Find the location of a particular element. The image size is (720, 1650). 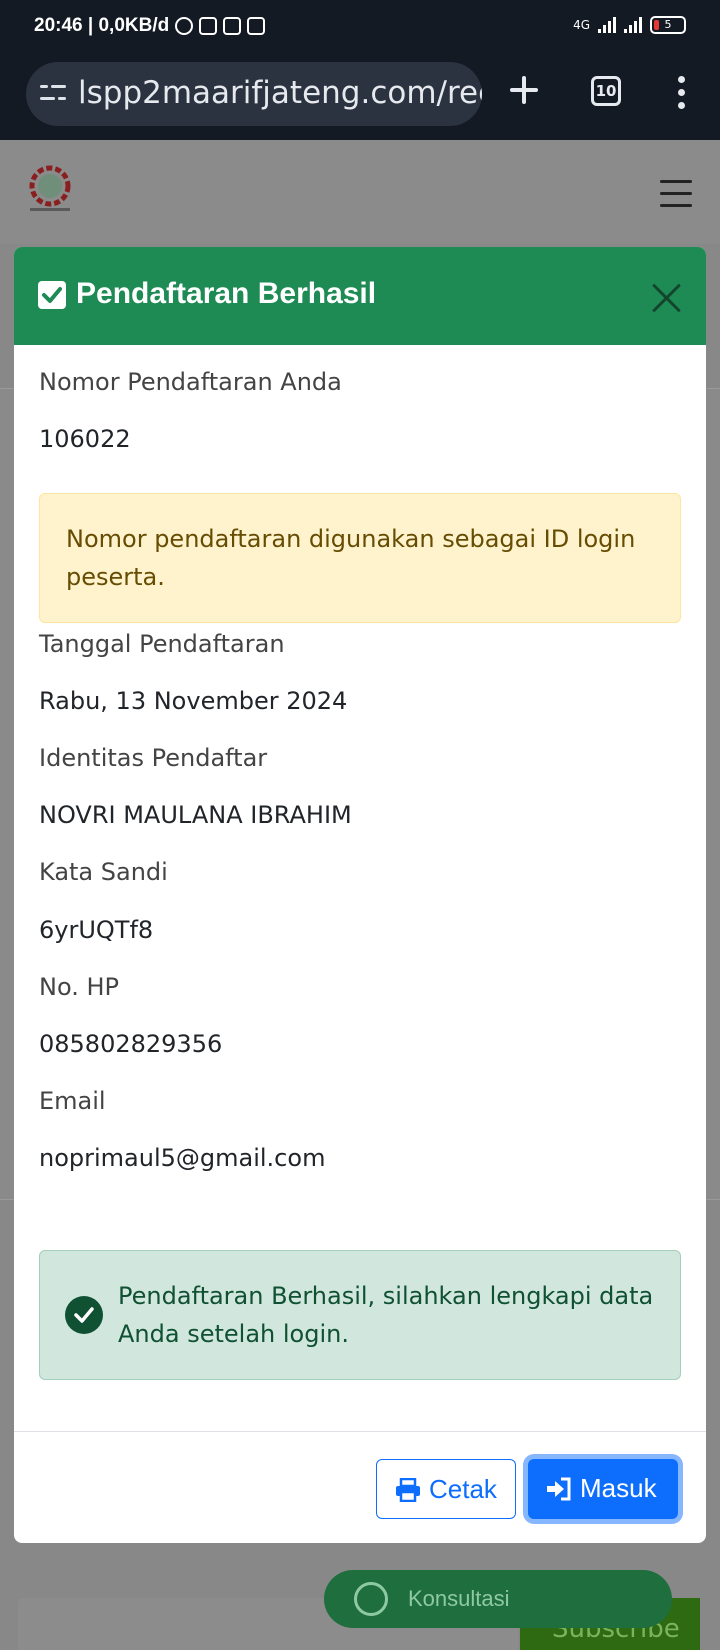

status-time-speed: 20:46 | 0,0KB/d is located at coordinates (102, 25).